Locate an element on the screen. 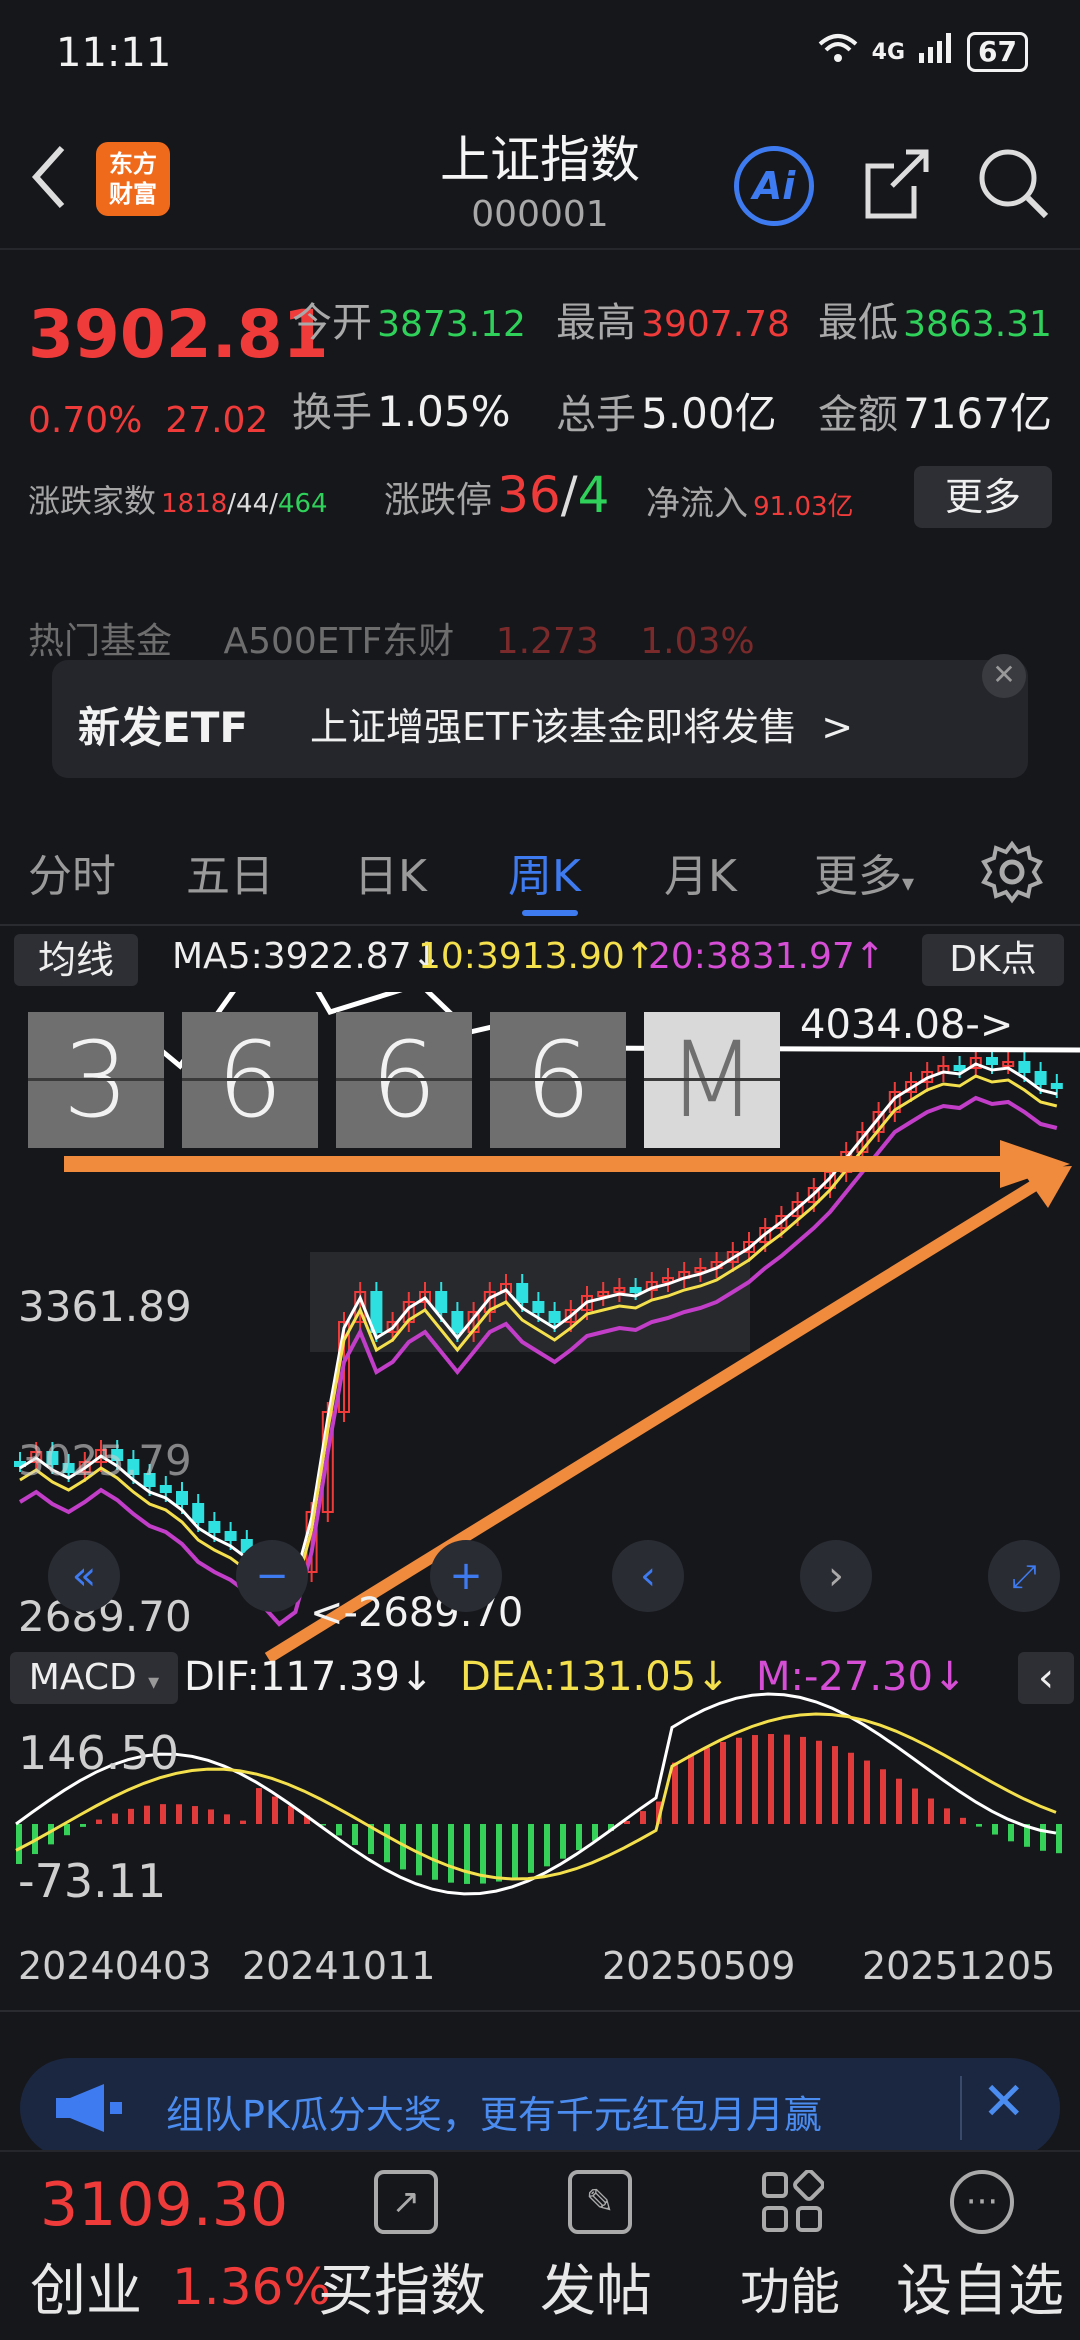  ma20-value: 20:3831.97↑ is located at coordinates (766, 956).